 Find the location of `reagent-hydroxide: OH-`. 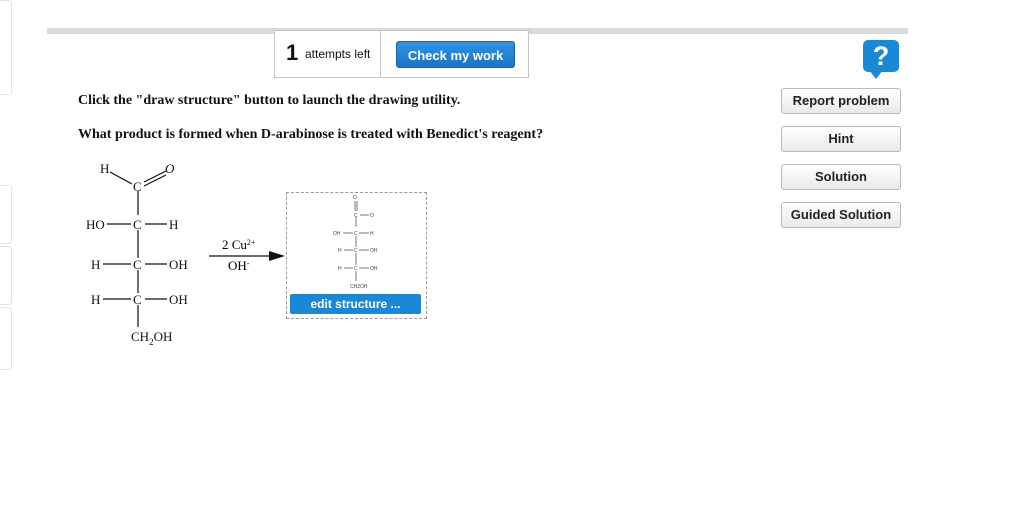

reagent-hydroxide: OH- is located at coordinates (239, 265).